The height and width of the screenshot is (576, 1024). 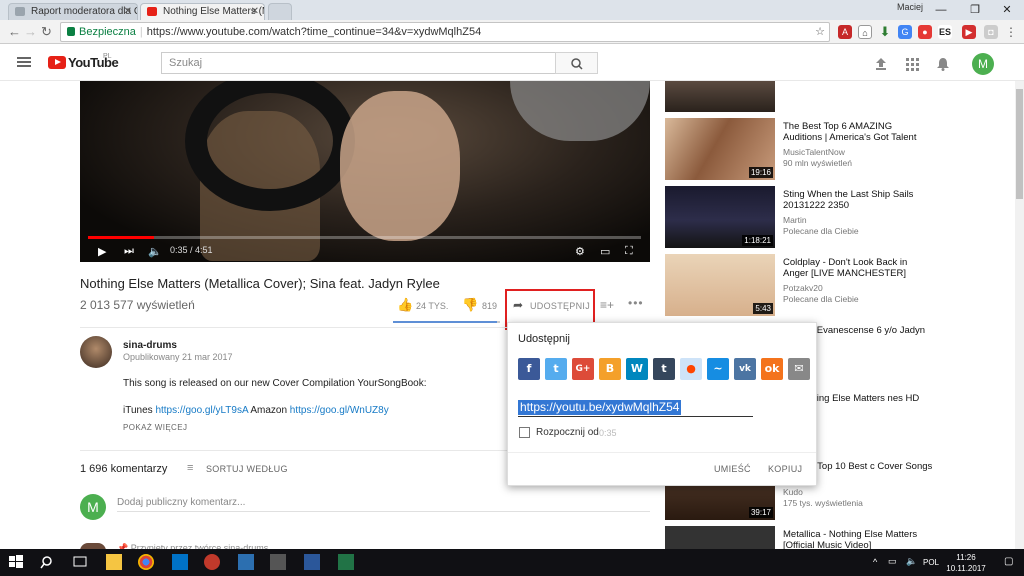 What do you see at coordinates (146, 562) in the screenshot?
I see `chrome-icon` at bounding box center [146, 562].